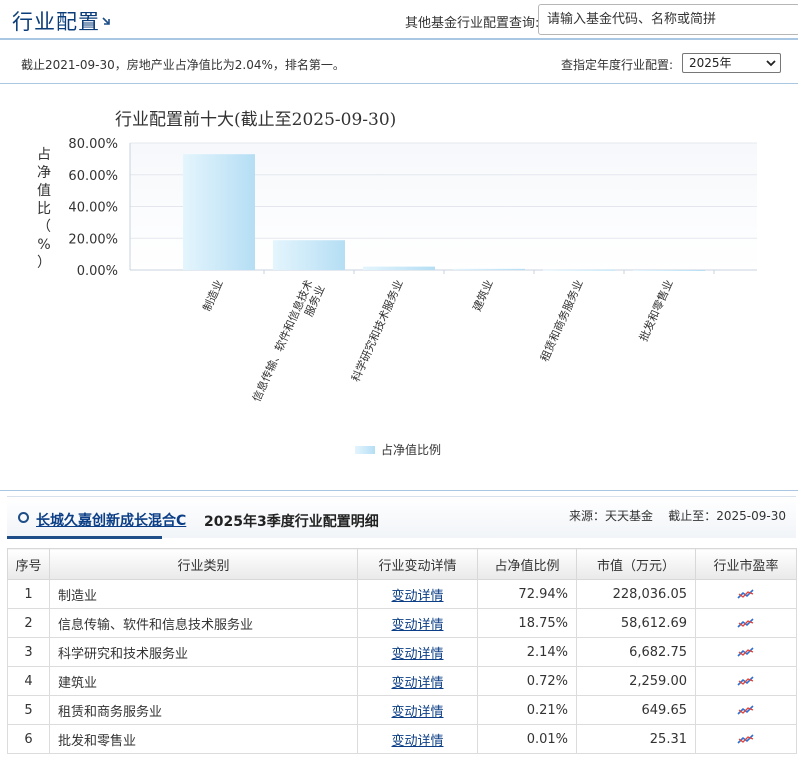  What do you see at coordinates (97, 271) in the screenshot?
I see `y-tick-label: 0.00%` at bounding box center [97, 271].